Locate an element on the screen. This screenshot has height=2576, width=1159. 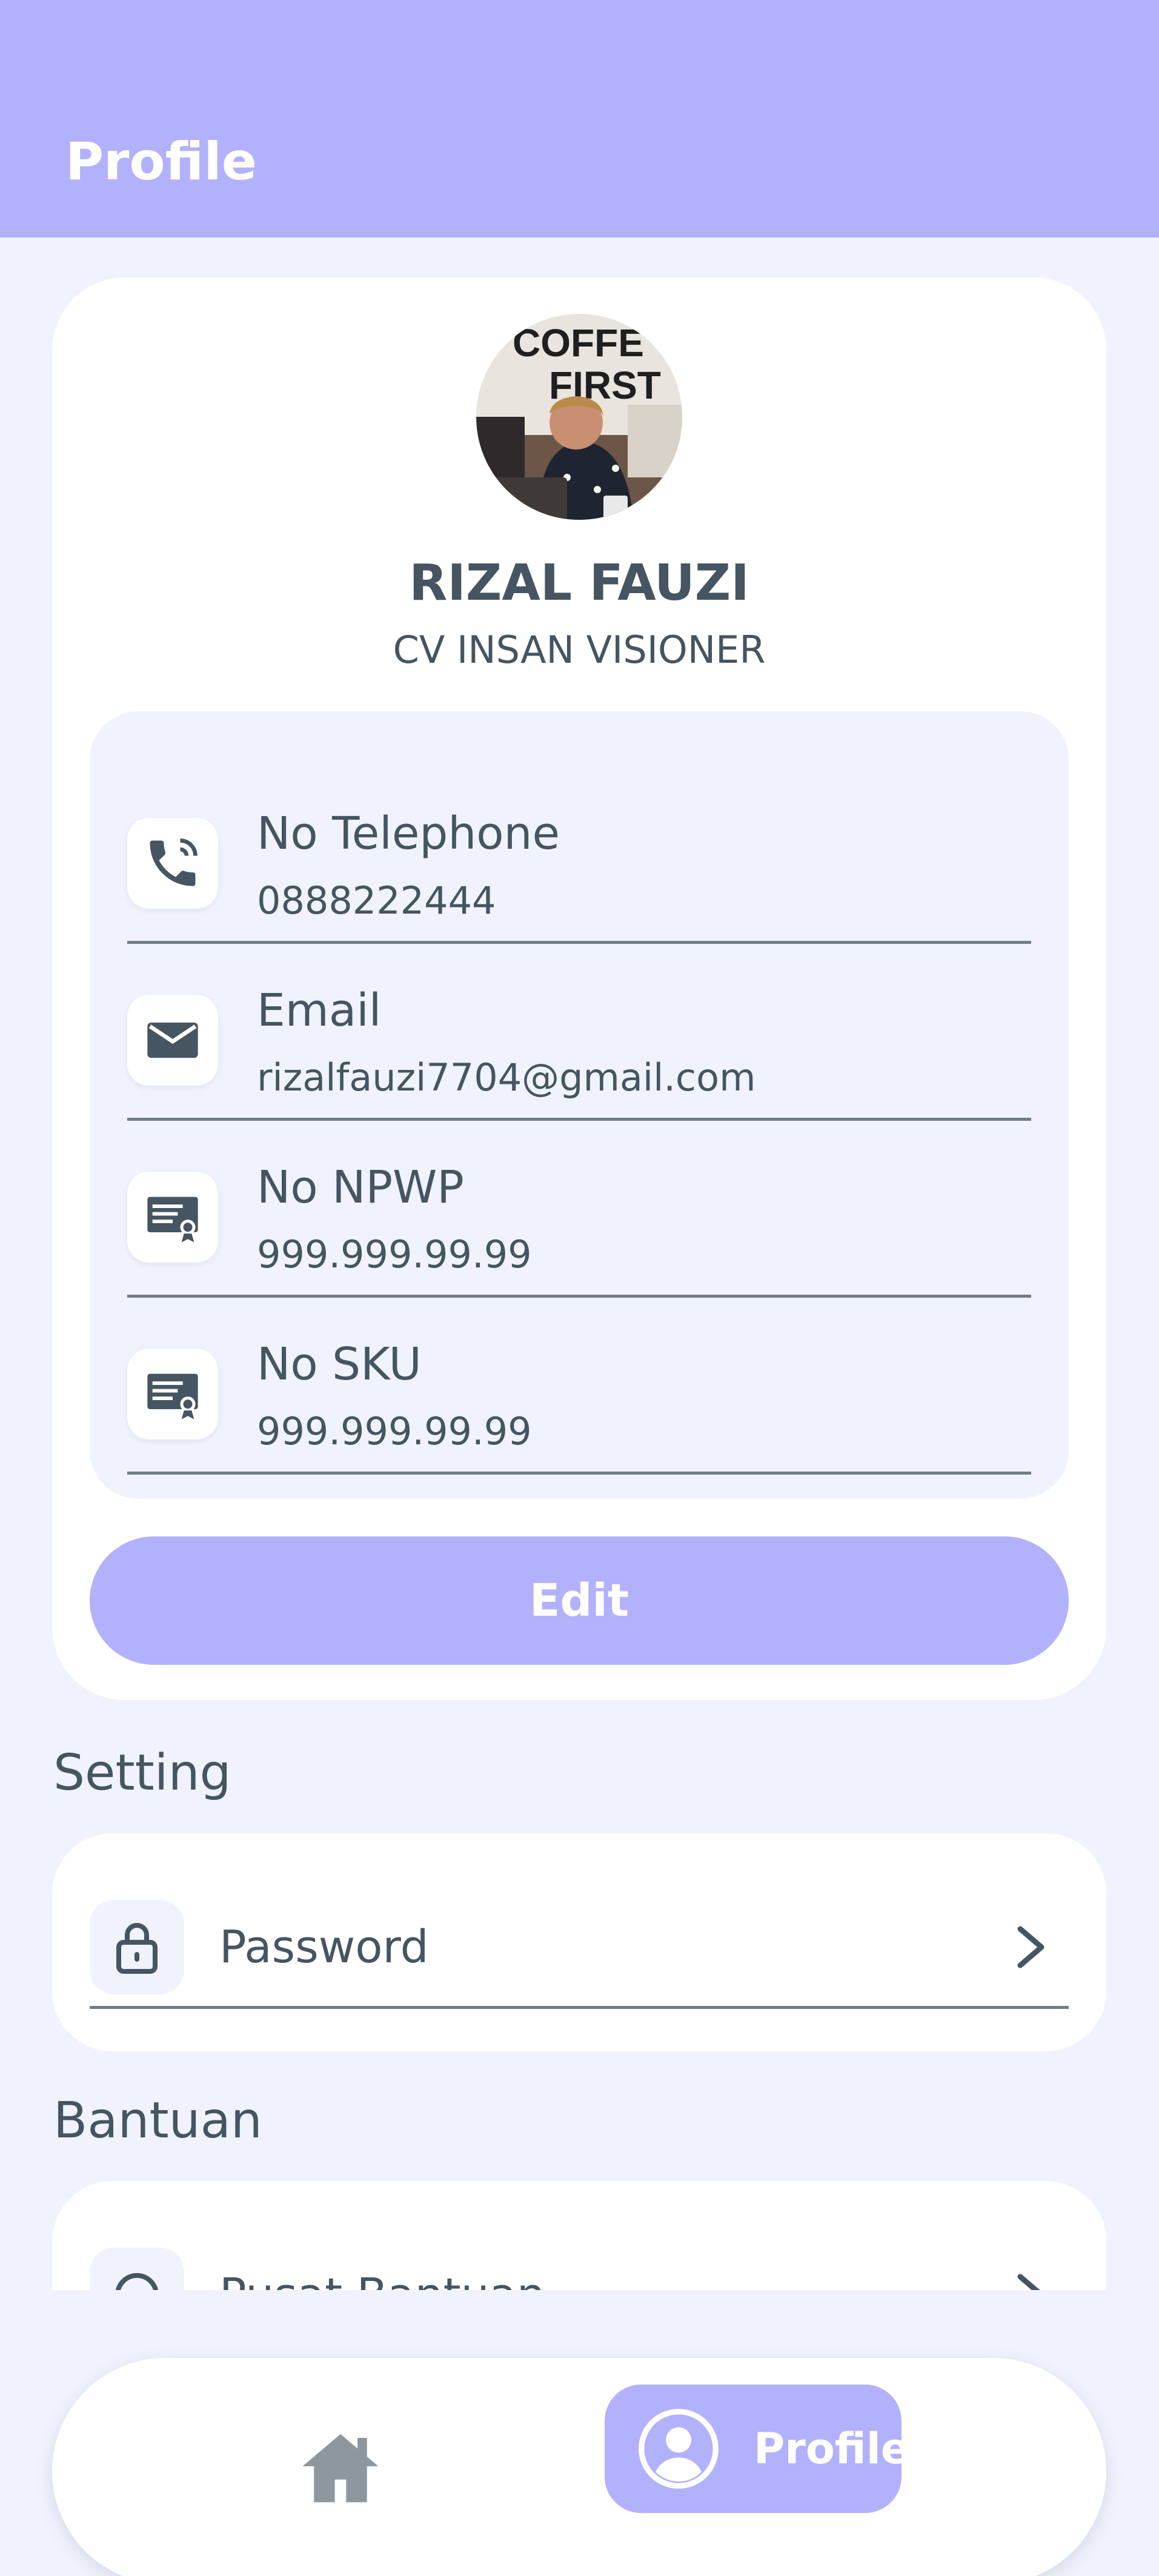
profile-name: RIZAL FAUZI is located at coordinates (579, 583).